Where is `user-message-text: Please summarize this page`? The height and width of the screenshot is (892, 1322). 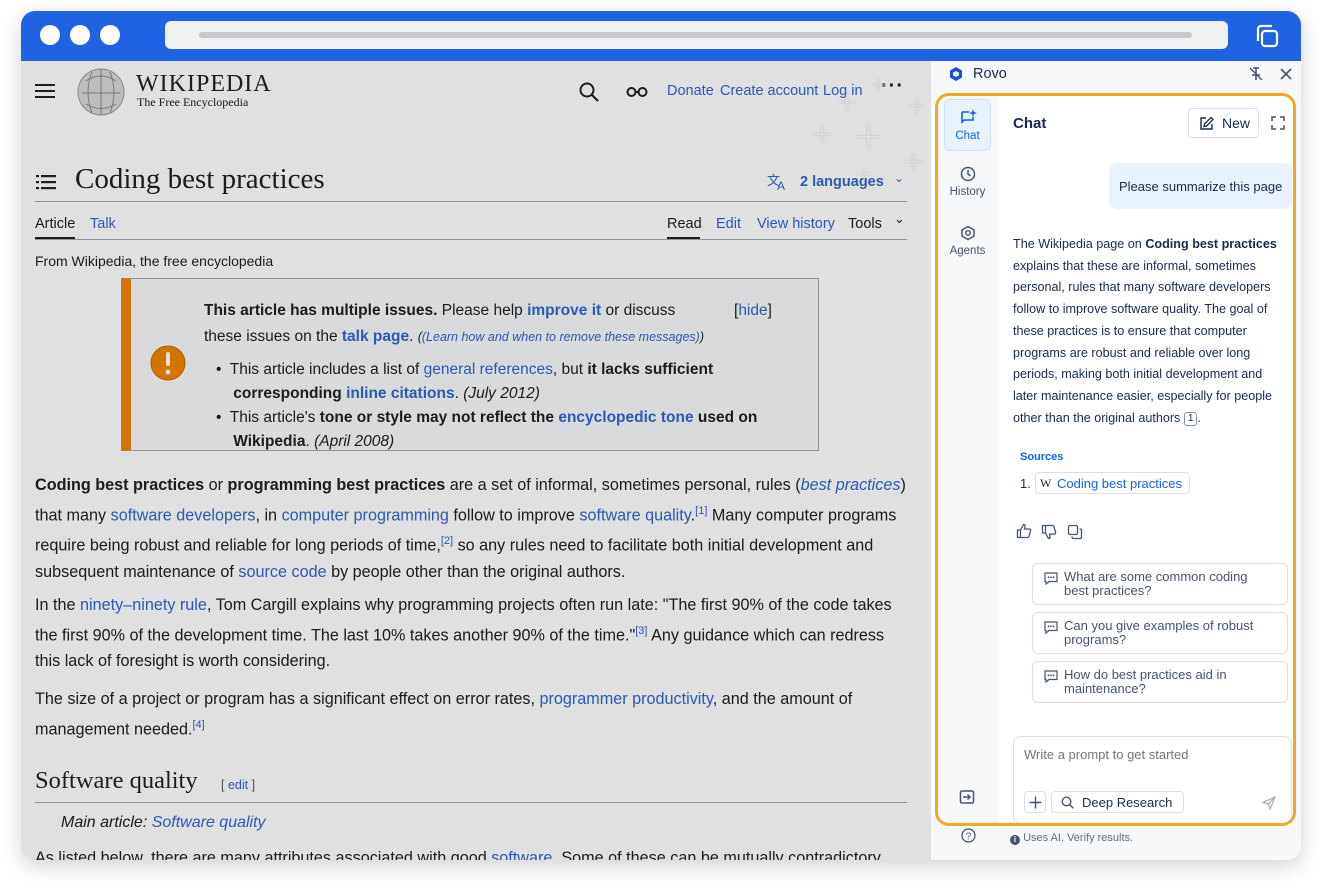 user-message-text: Please summarize this page is located at coordinates (1201, 186).